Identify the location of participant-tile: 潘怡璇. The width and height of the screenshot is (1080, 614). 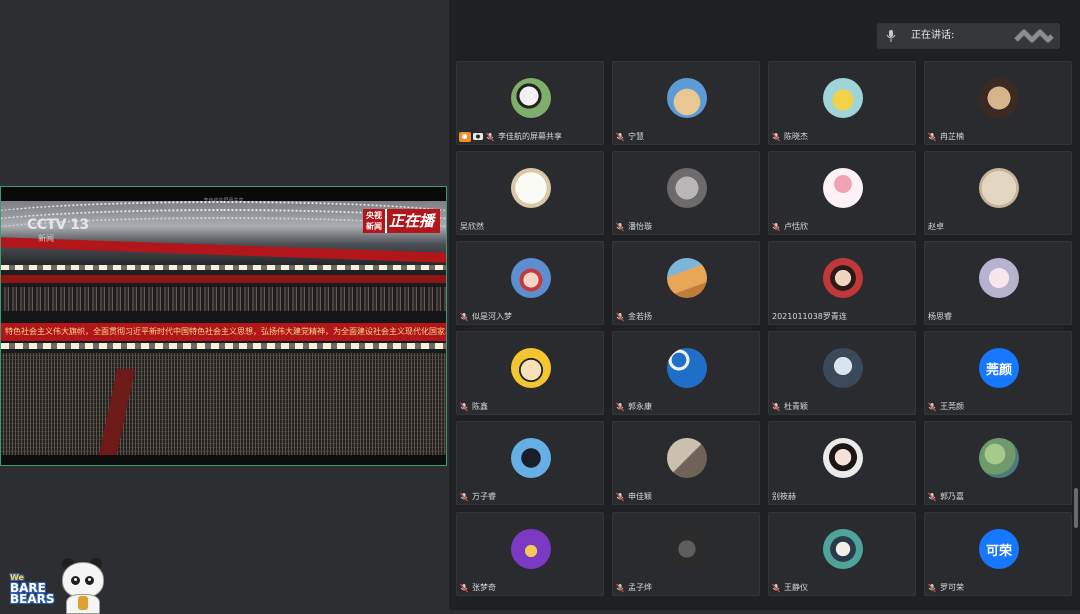
(686, 193).